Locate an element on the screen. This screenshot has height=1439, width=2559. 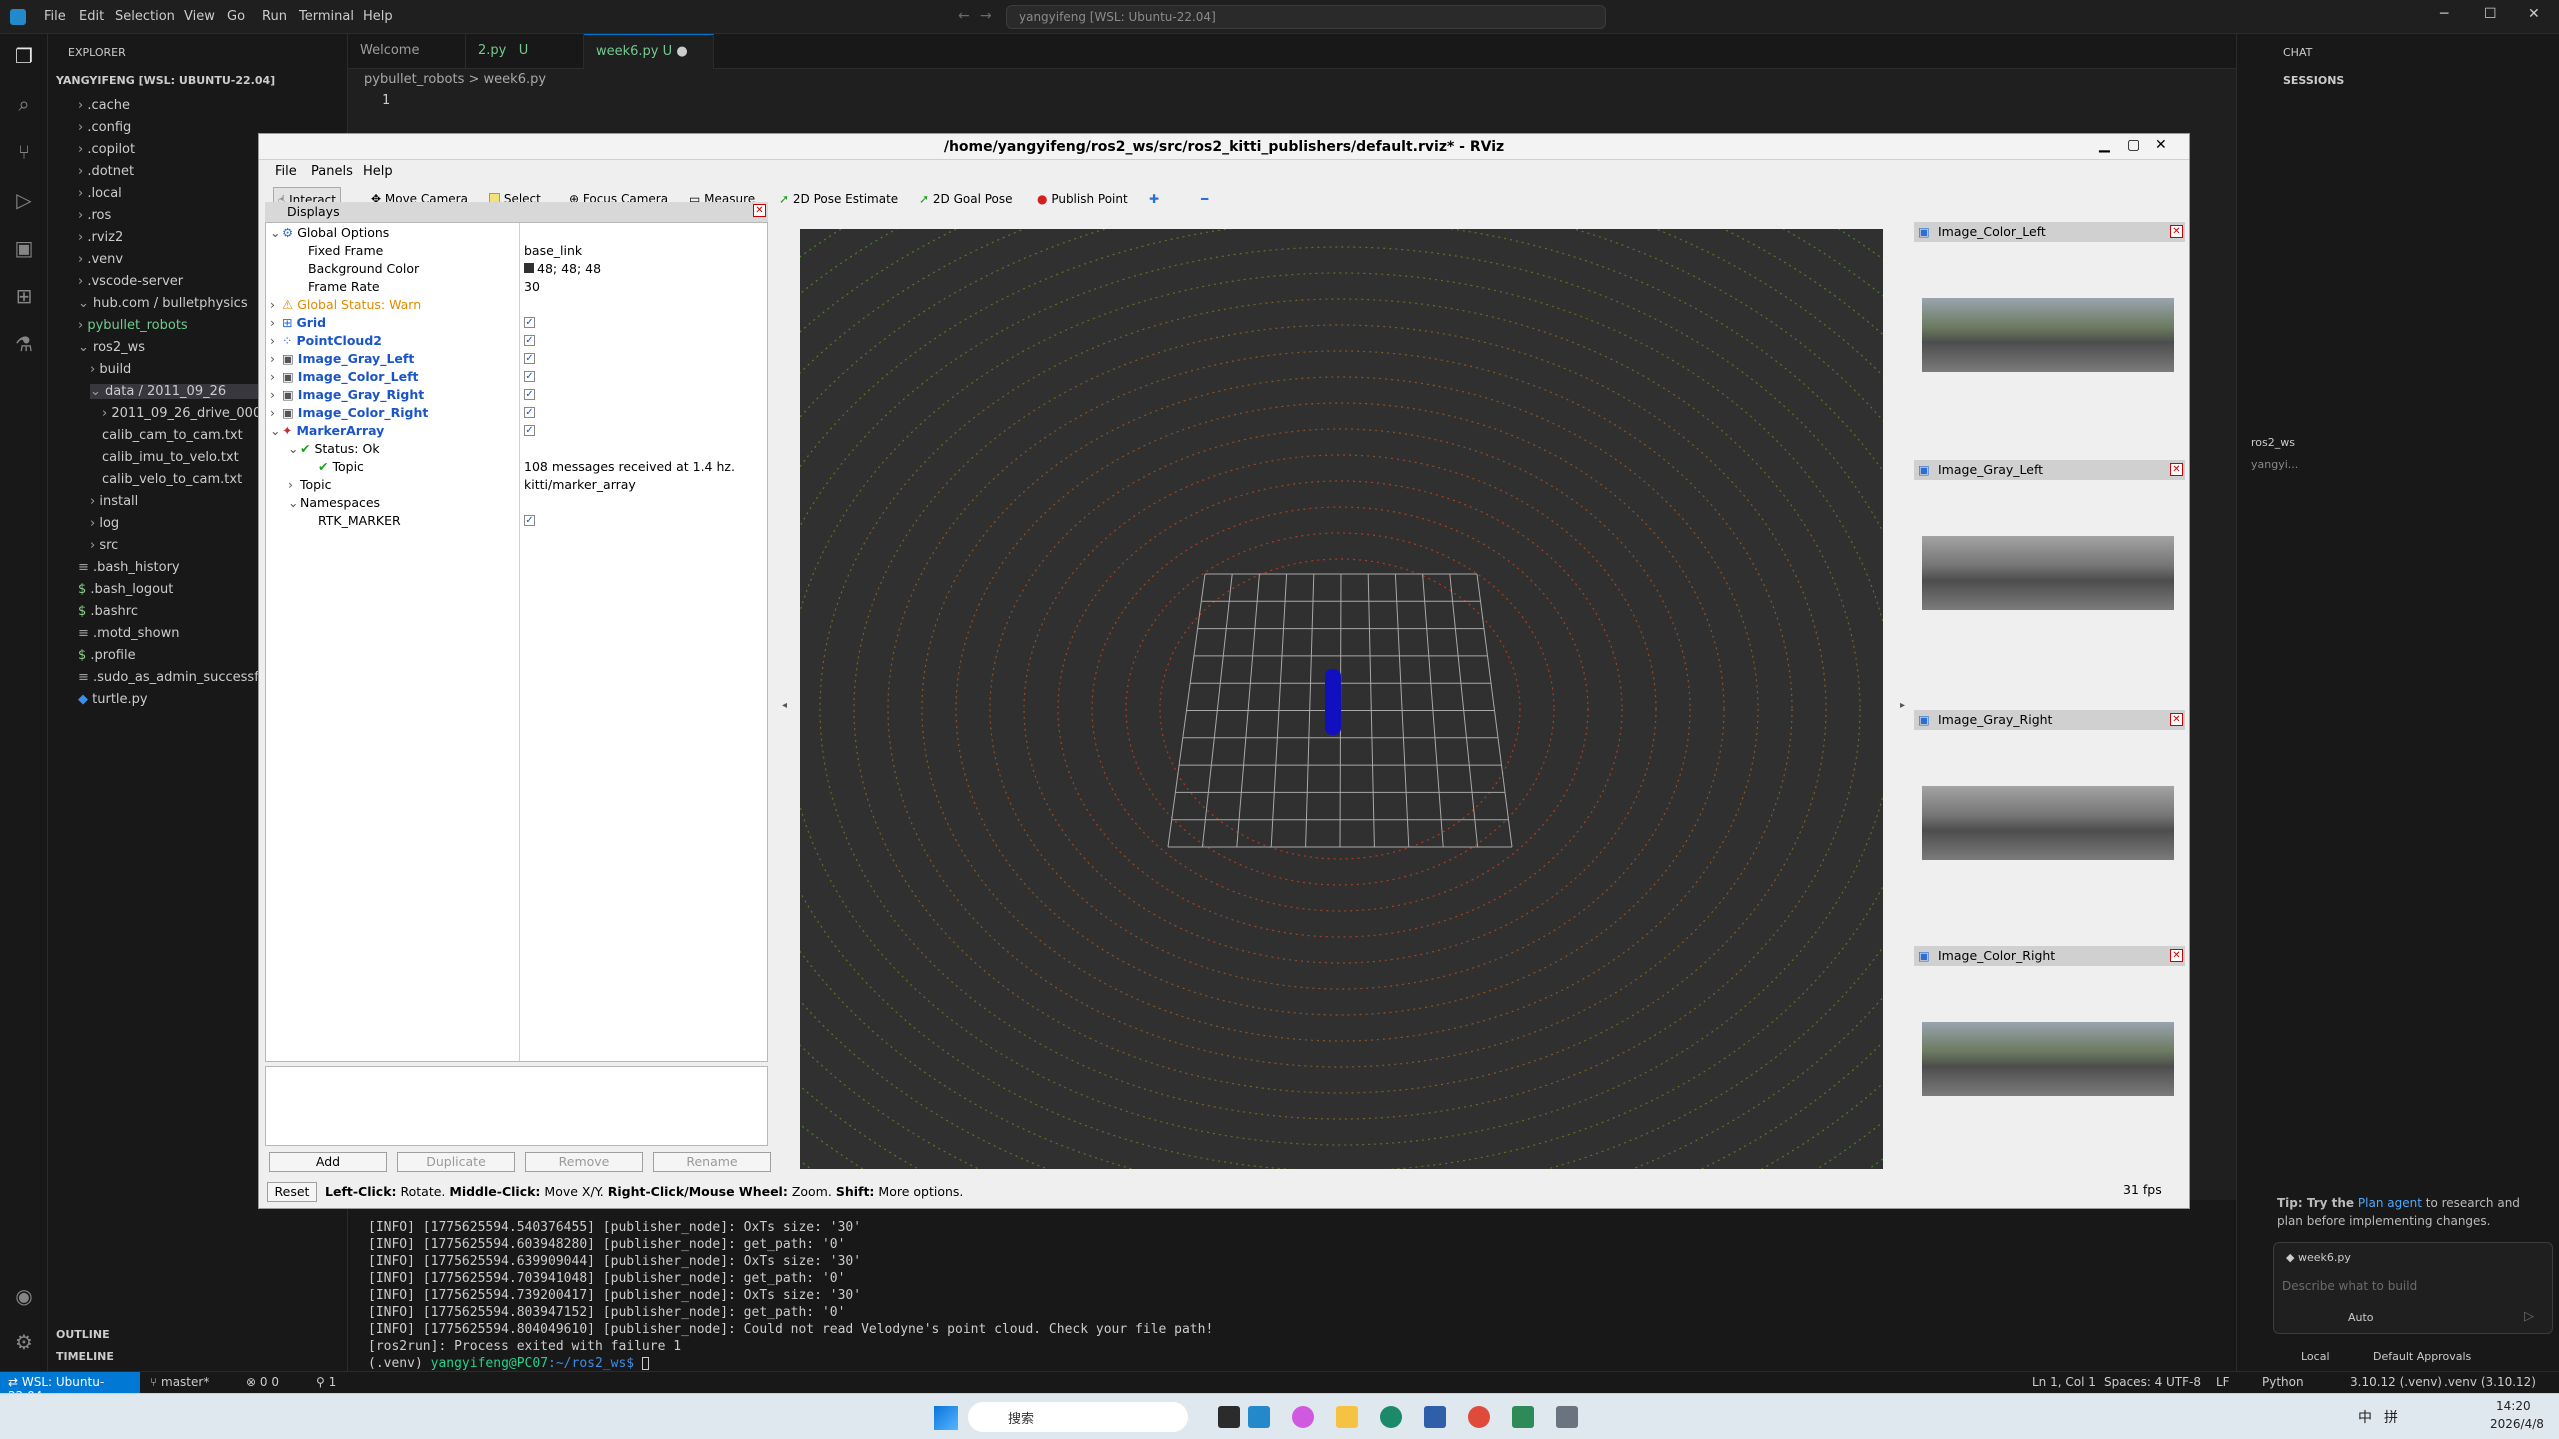
tree-item: ⌄ ros2_ws is located at coordinates (111, 347).